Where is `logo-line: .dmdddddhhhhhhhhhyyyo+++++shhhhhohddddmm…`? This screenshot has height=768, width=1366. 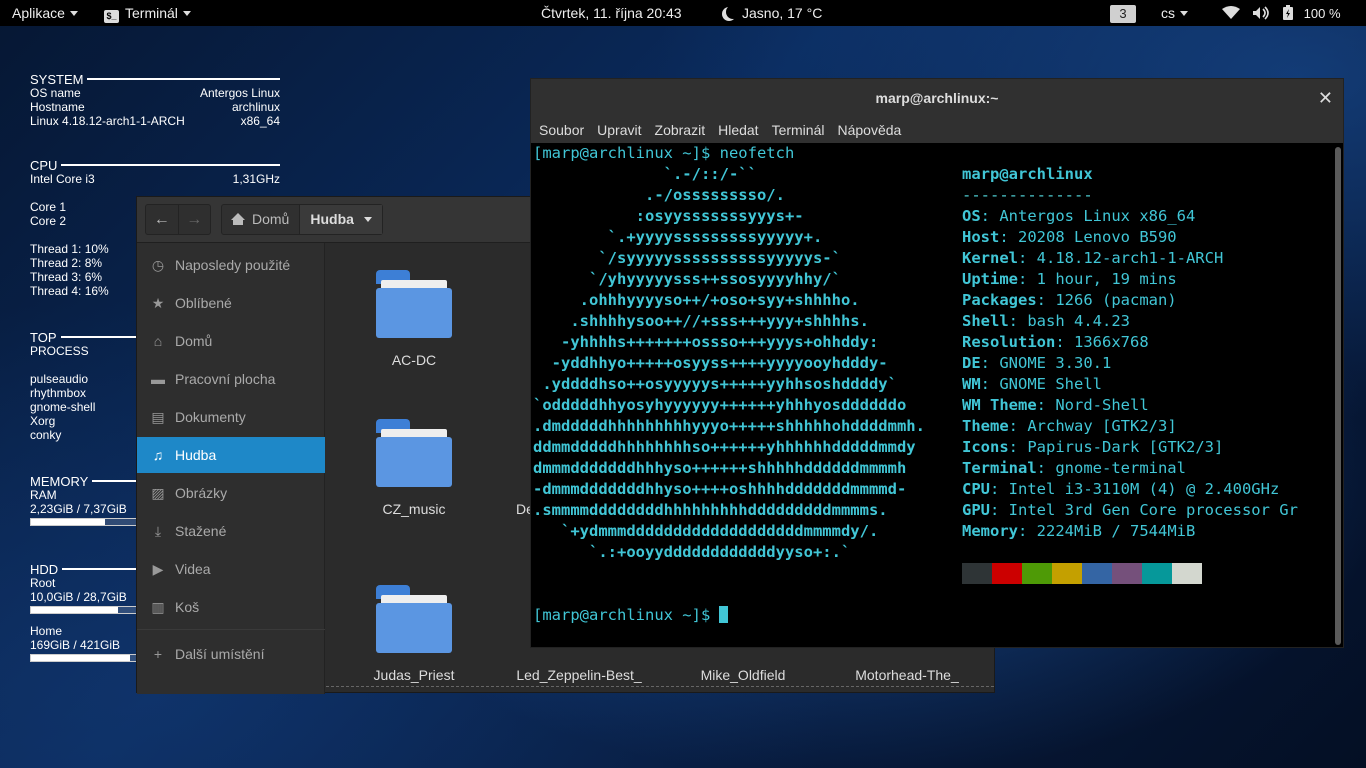
logo-line: .dmdddddhhhhhhhhhyyyo+++++shhhhhohddddmm… is located at coordinates (729, 426).